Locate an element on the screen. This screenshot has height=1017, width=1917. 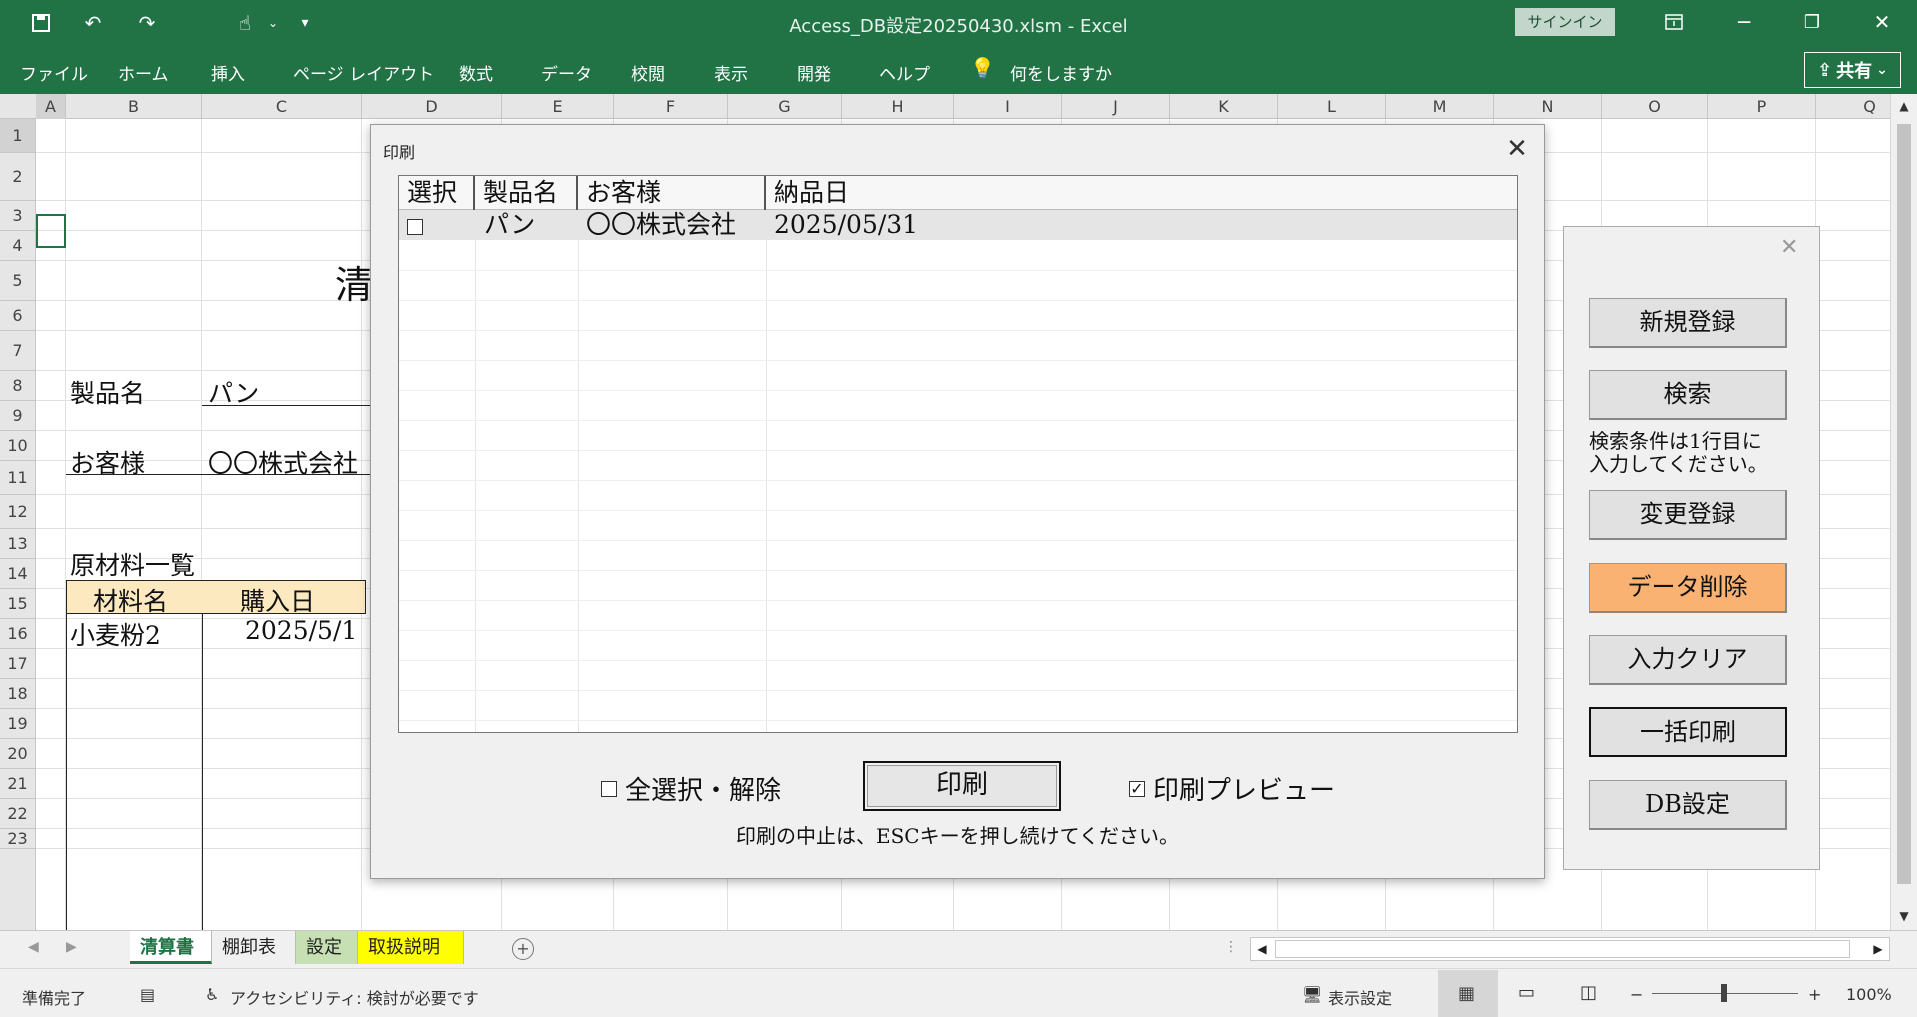
column-header-a: A is located at coordinates (51, 106).